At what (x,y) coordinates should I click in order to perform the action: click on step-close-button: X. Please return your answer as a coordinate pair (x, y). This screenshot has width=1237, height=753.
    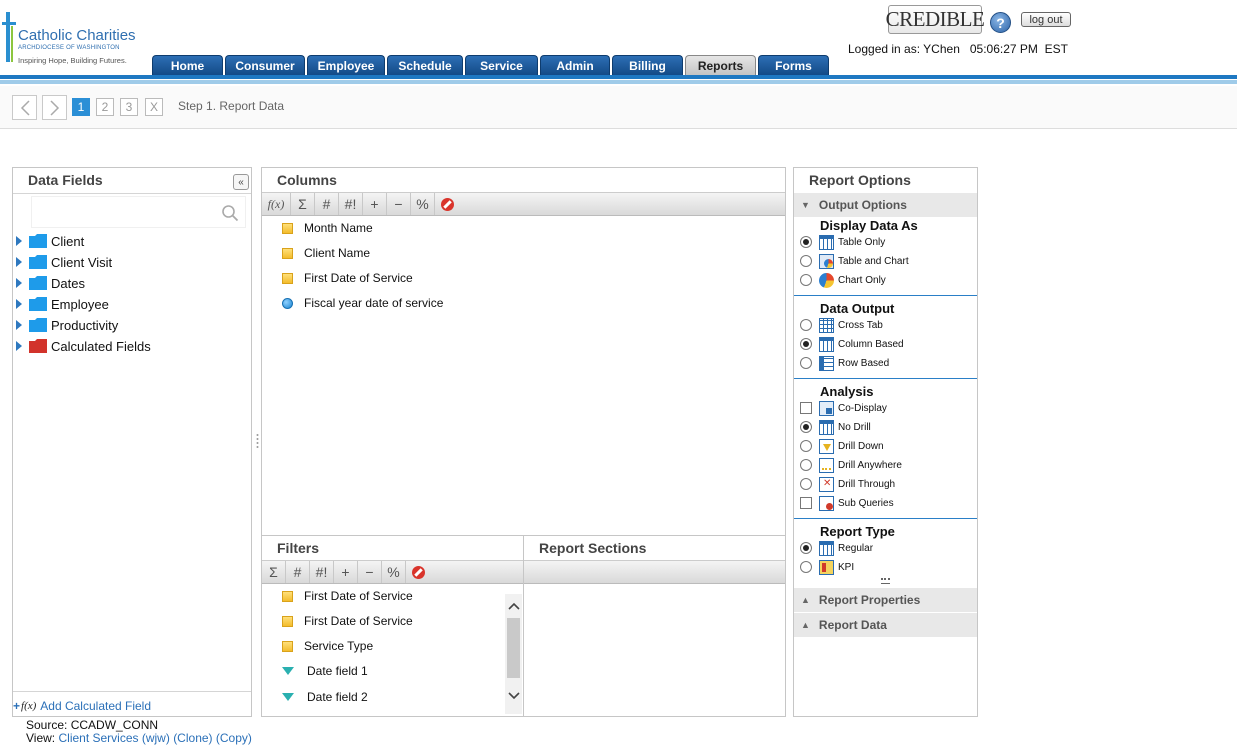
    Looking at the image, I should click on (154, 107).